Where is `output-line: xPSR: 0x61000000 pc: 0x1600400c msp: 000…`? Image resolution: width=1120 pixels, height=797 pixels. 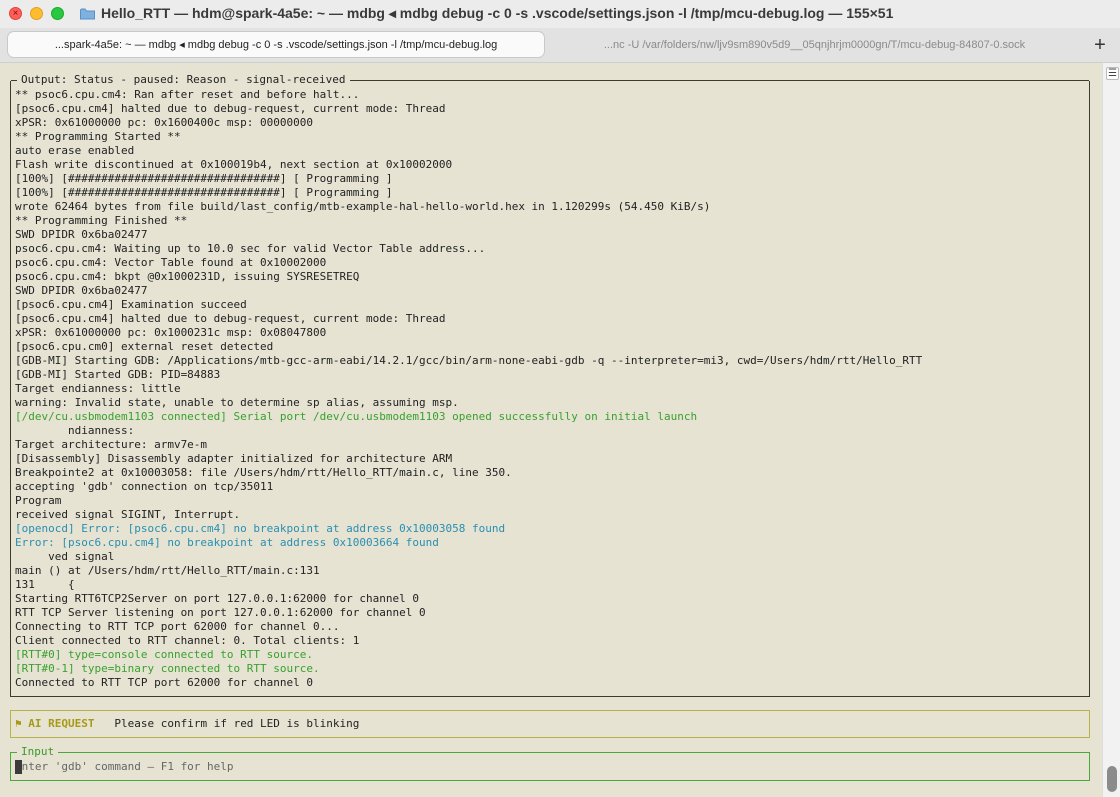
output-line: xPSR: 0x61000000 pc: 0x1600400c msp: 000… is located at coordinates (164, 122).